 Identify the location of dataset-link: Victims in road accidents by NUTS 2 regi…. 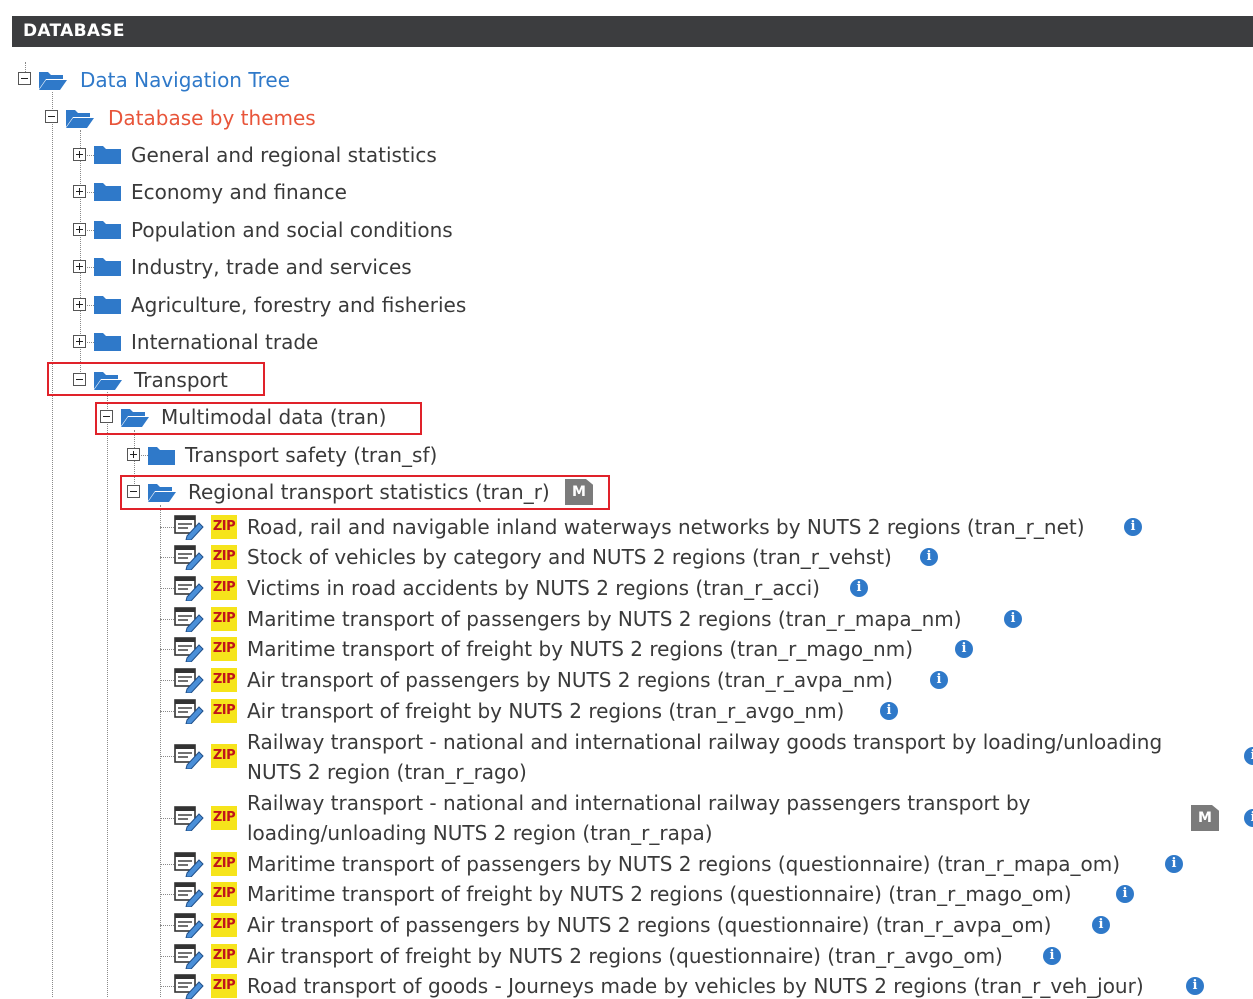
(533, 588).